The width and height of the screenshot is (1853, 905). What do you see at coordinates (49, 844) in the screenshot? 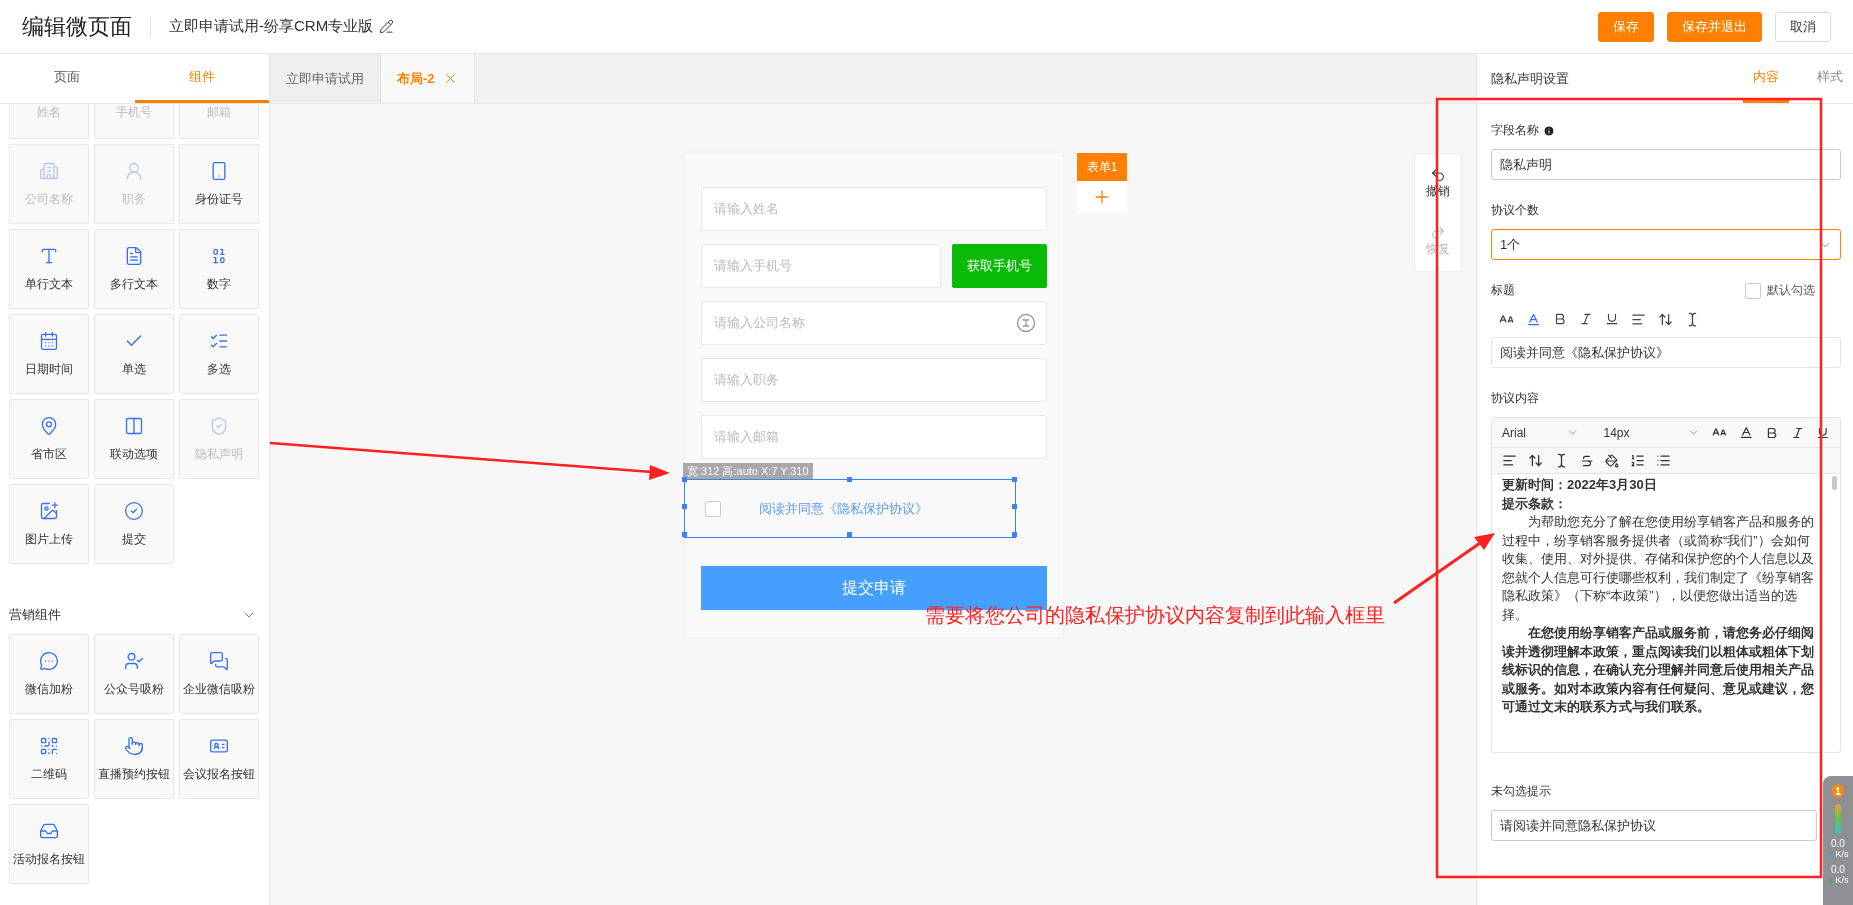
I see `component-tile: 活动报名按钮` at bounding box center [49, 844].